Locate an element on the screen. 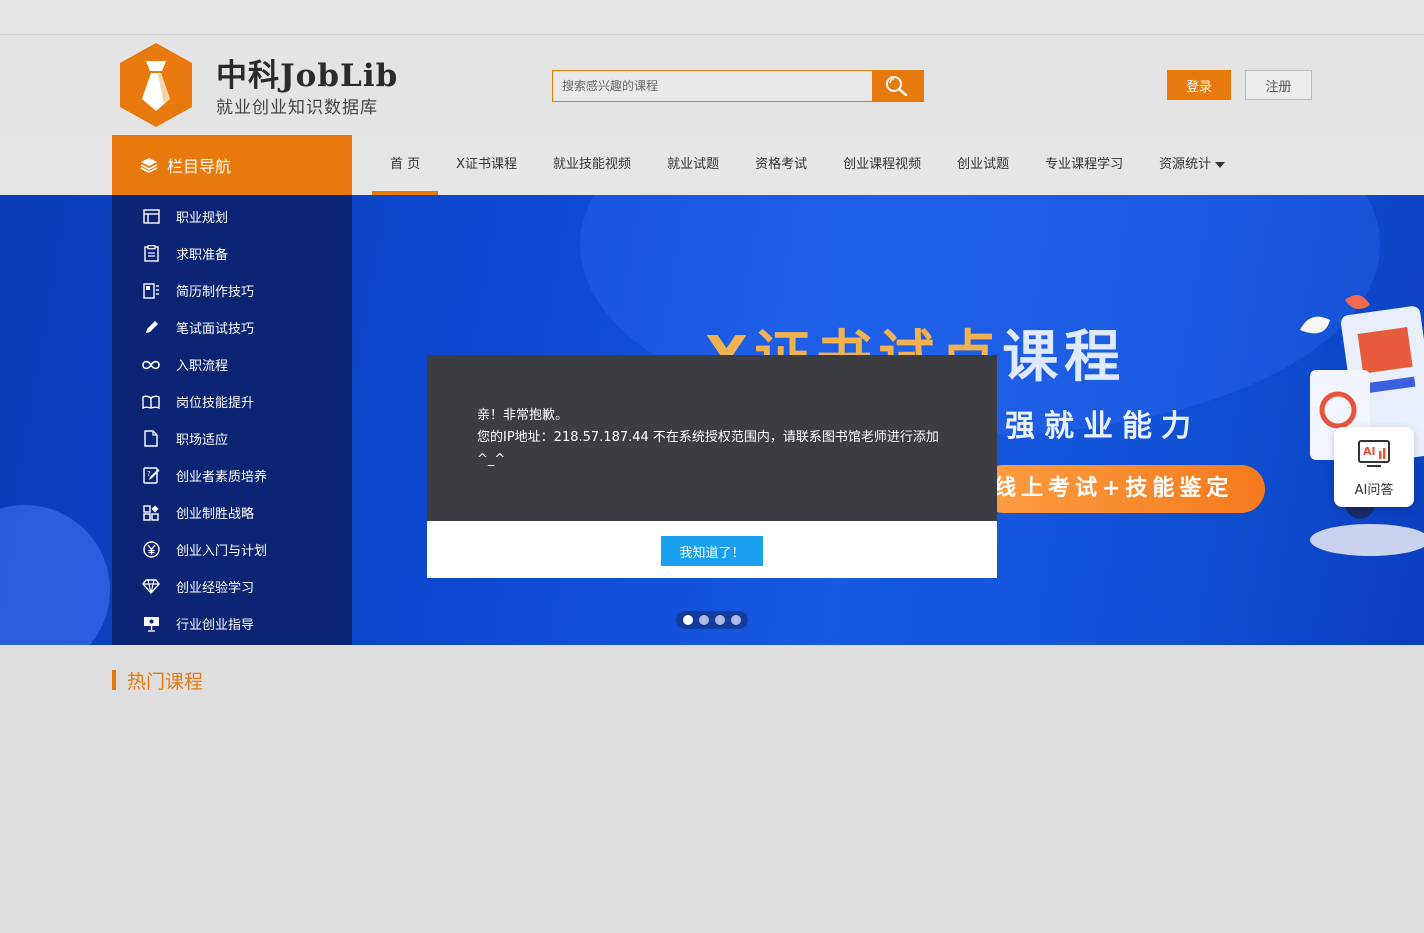 The height and width of the screenshot is (933, 1424). search-button is located at coordinates (897, 86).